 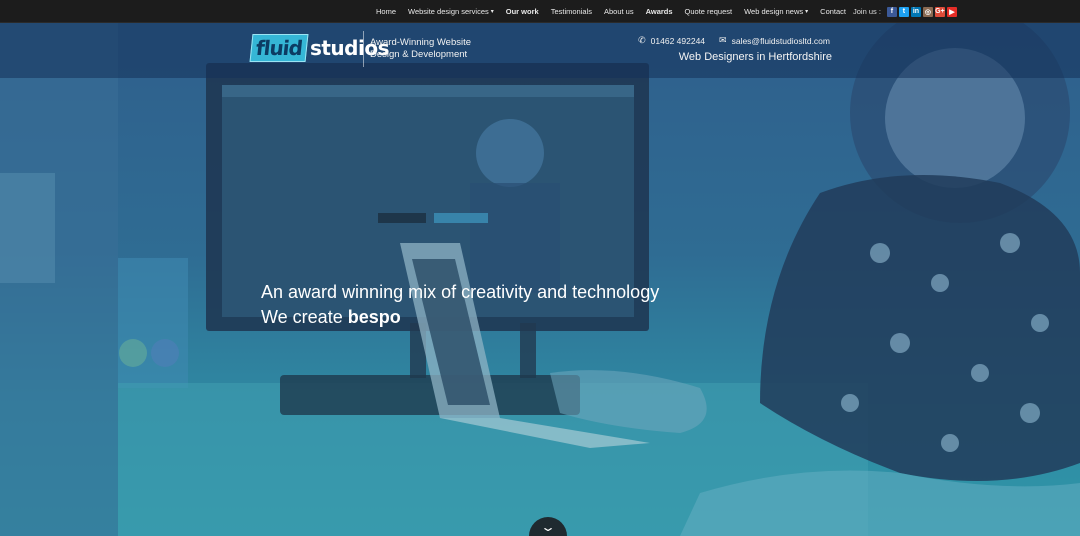 What do you see at coordinates (363, 49) in the screenshot?
I see `logo-divider` at bounding box center [363, 49].